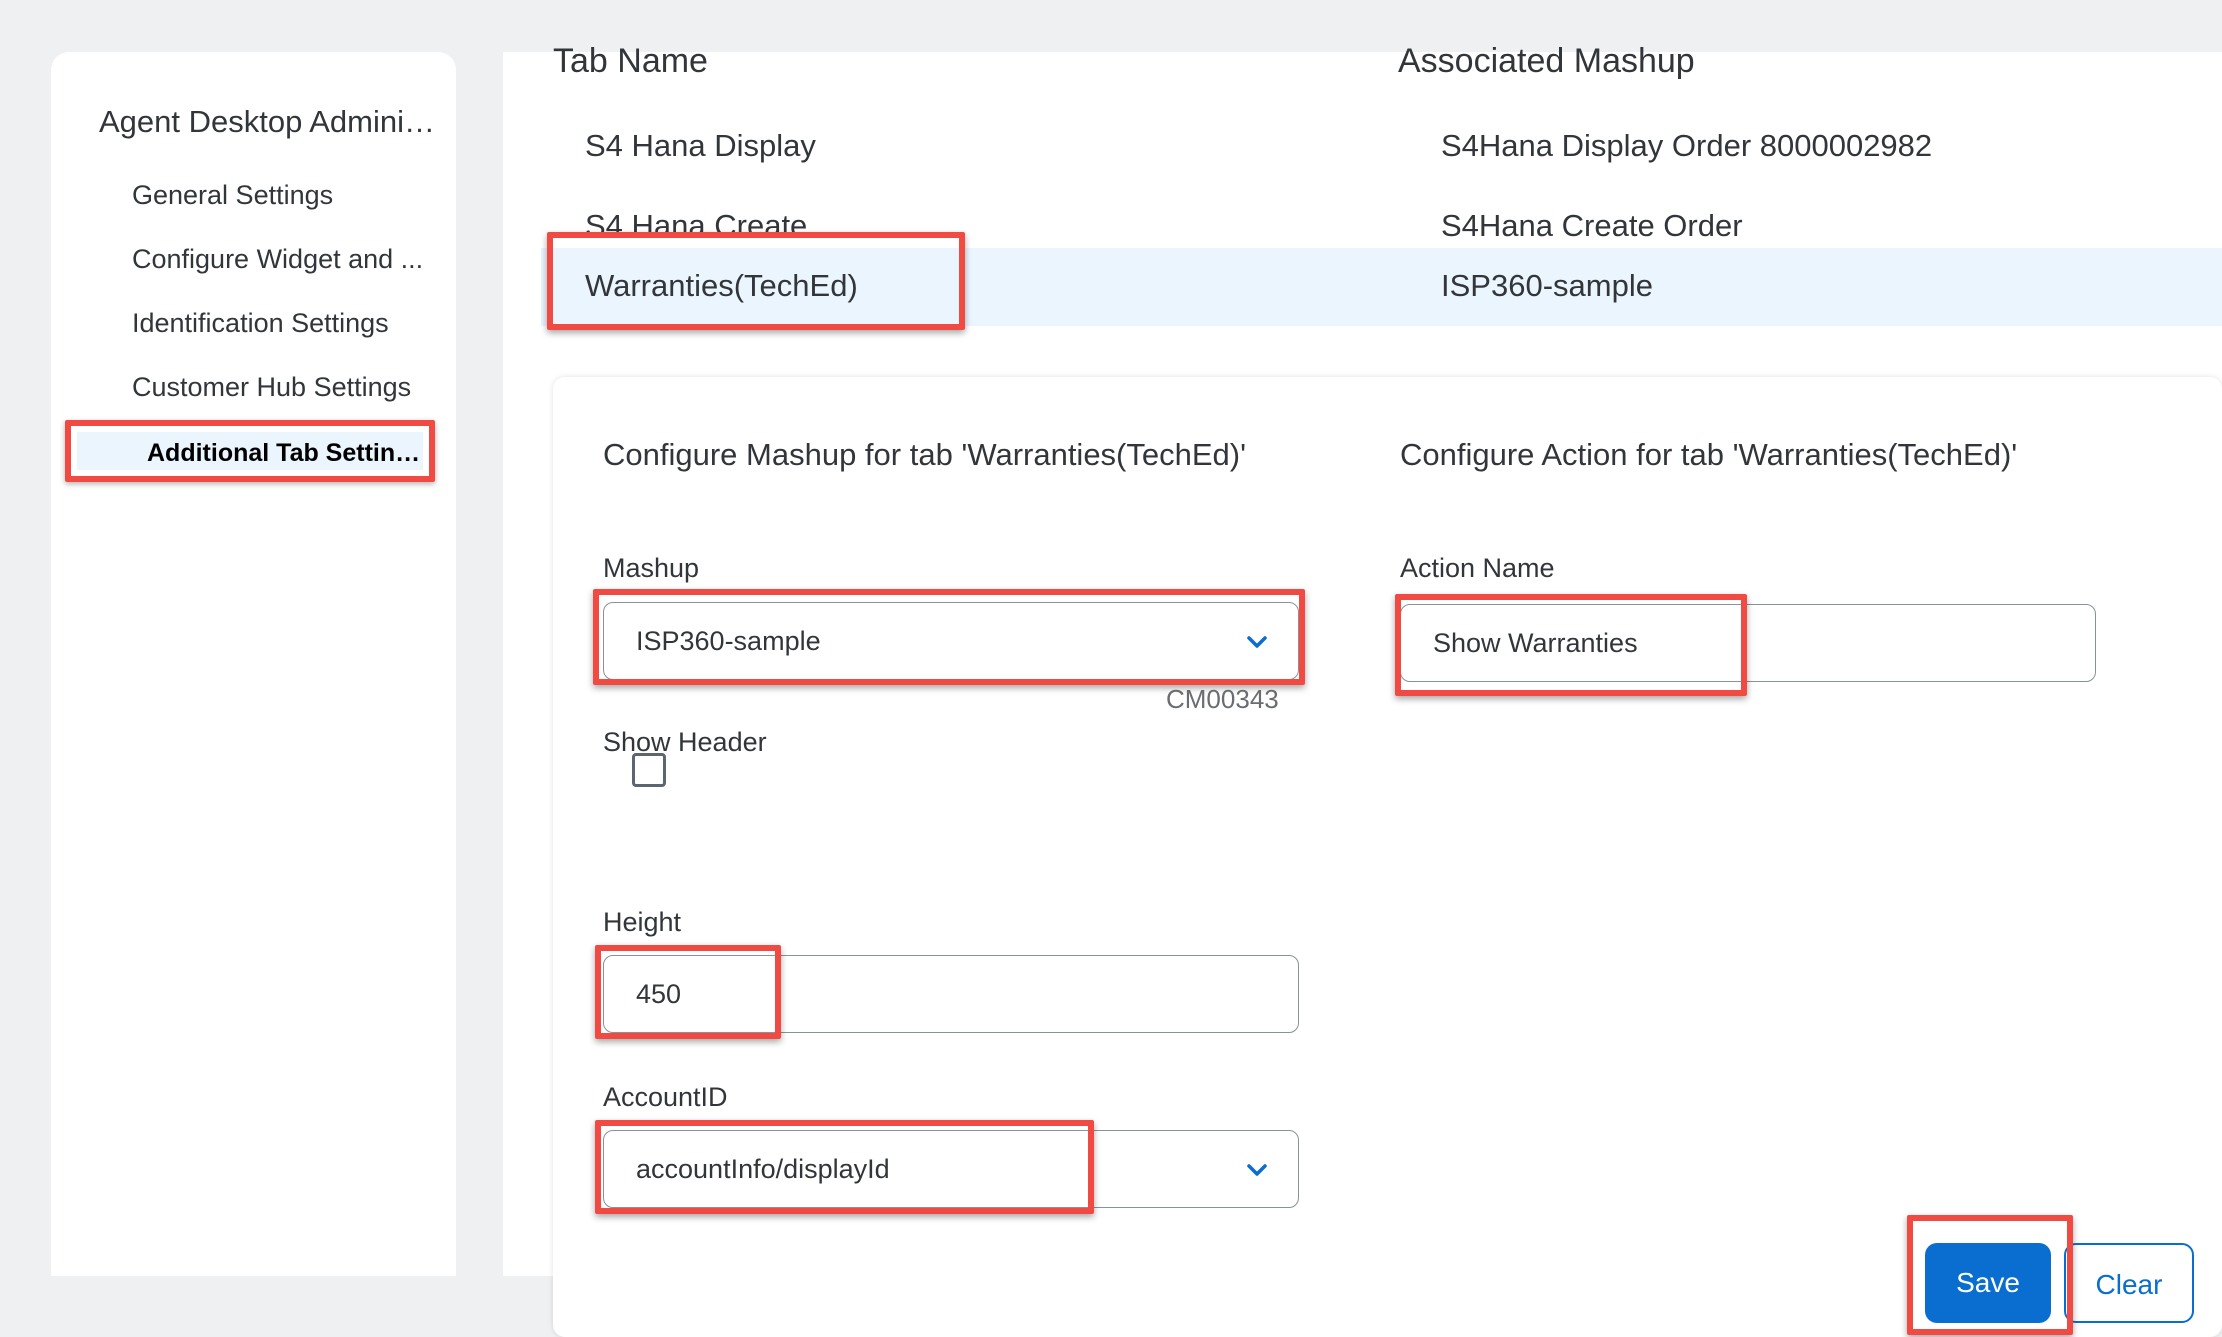 The width and height of the screenshot is (2222, 1337). What do you see at coordinates (1222, 699) in the screenshot?
I see `mashup-id-hint: CM00343` at bounding box center [1222, 699].